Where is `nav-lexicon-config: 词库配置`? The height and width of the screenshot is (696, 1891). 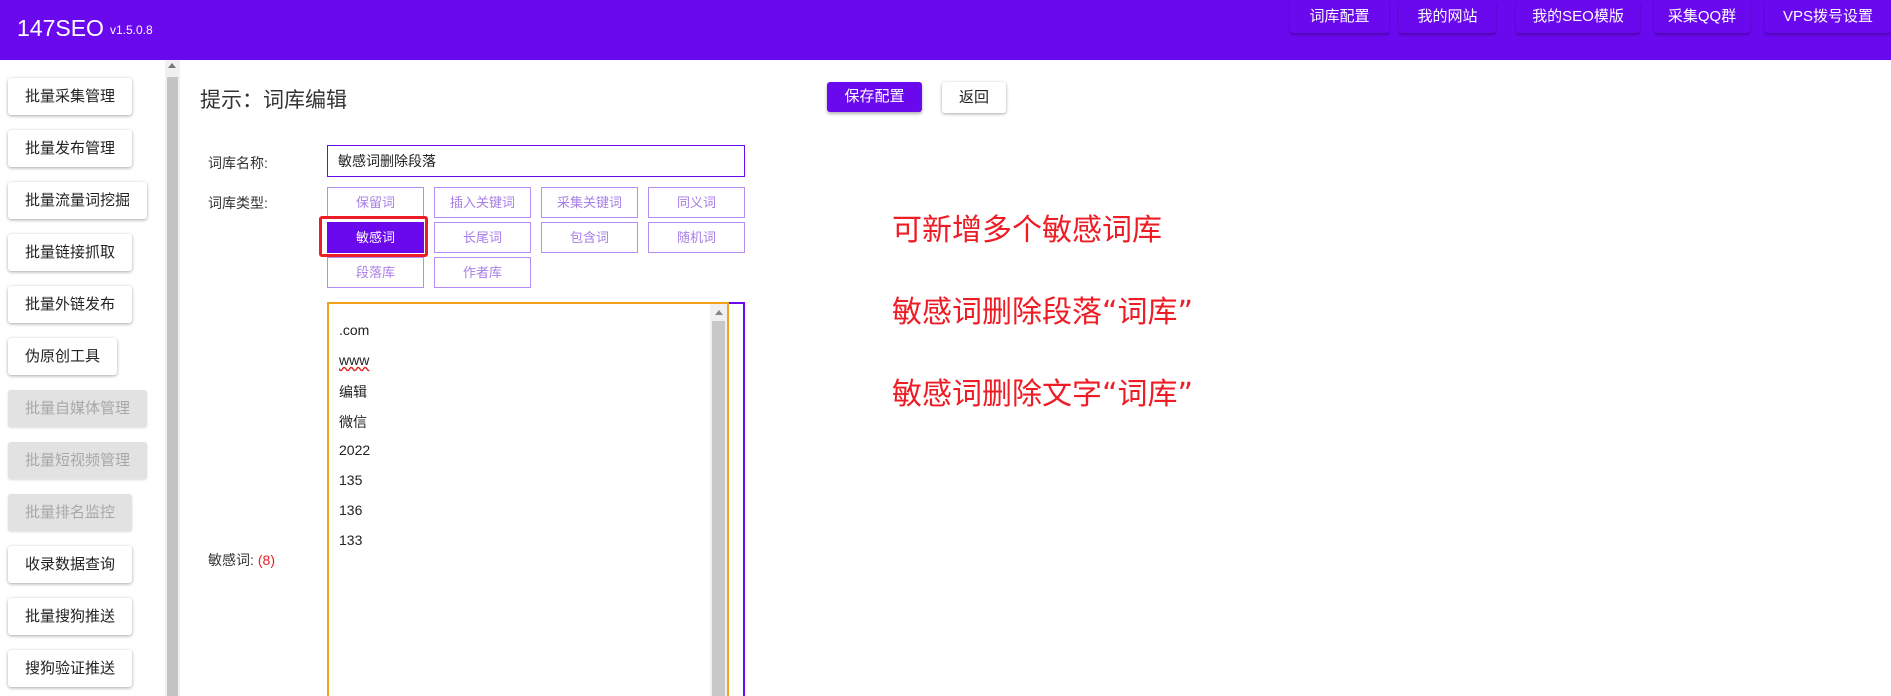 nav-lexicon-config: 词库配置 is located at coordinates (1339, 16).